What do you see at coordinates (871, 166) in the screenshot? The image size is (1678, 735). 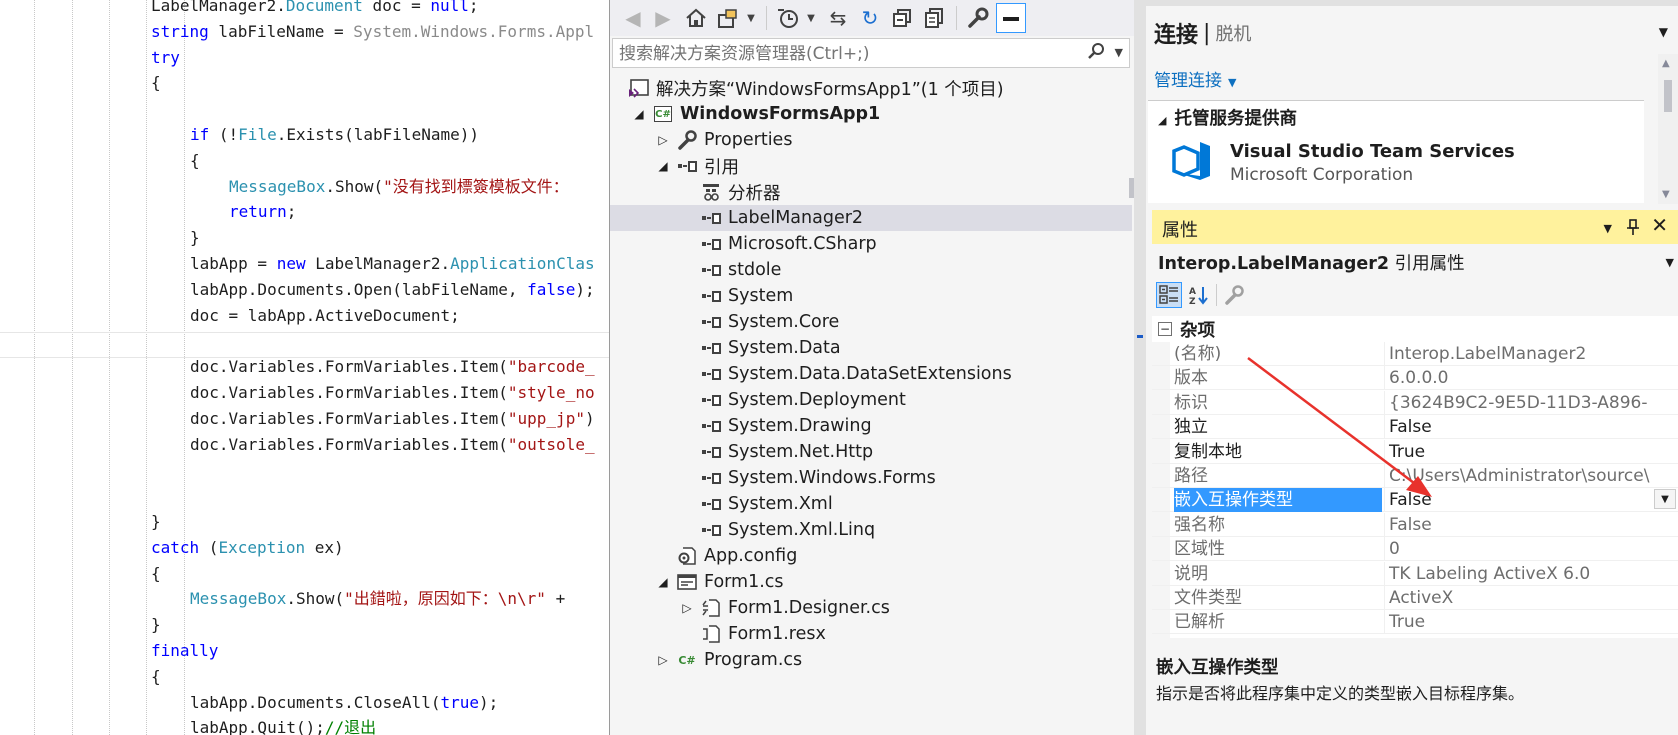 I see `tree-item: ◢ 引用` at bounding box center [871, 166].